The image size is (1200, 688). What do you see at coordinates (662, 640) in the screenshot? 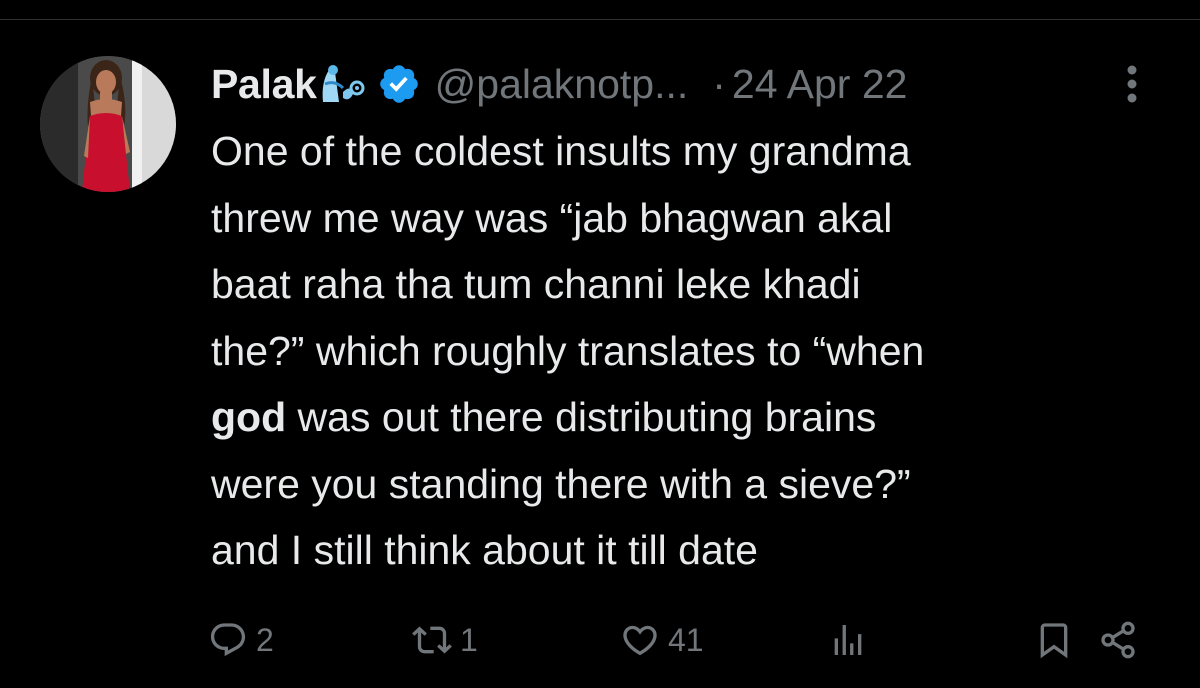
I see `like-button: 41` at bounding box center [662, 640].